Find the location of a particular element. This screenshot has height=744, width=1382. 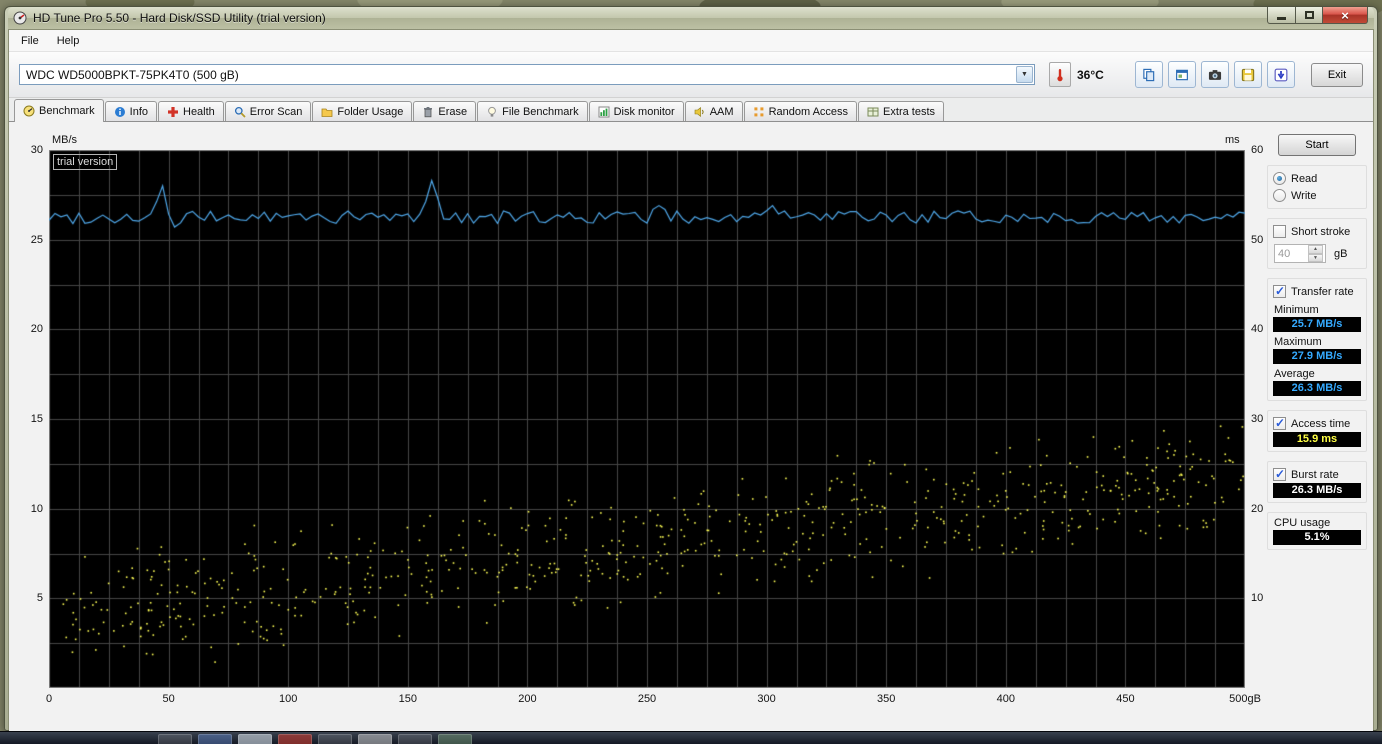

average-label: Average is located at coordinates (1294, 374).